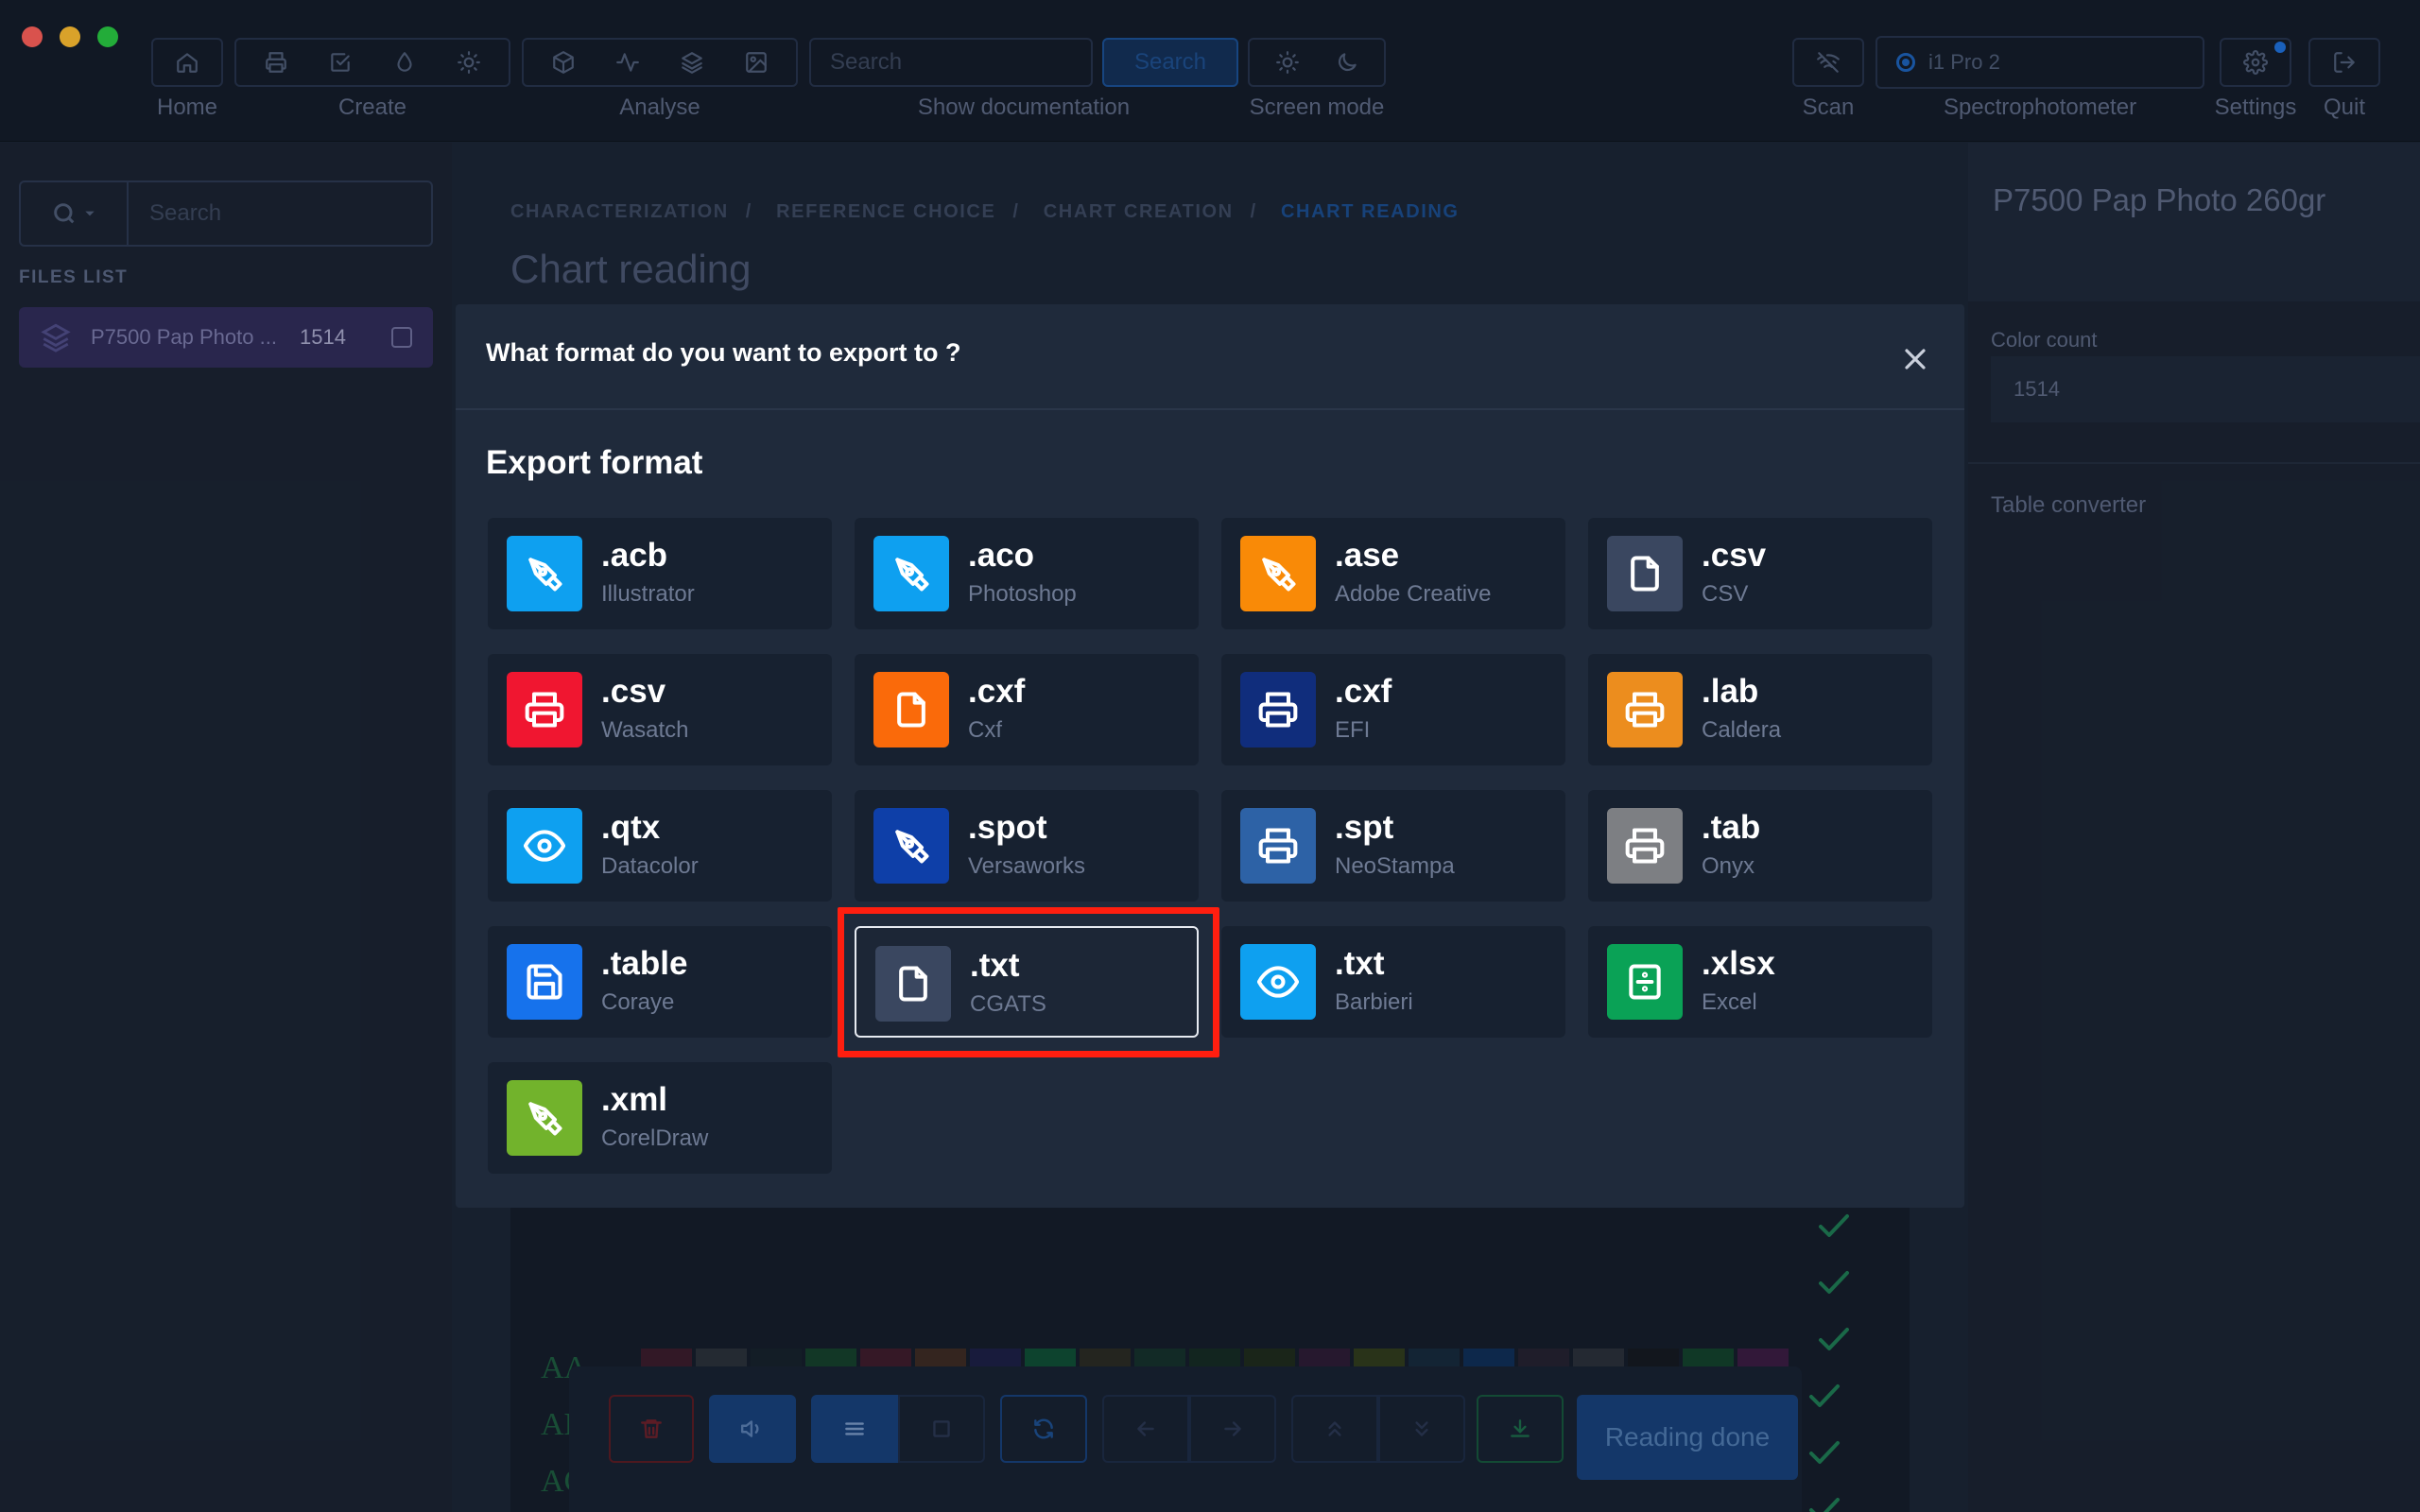 This screenshot has width=2420, height=1512. I want to click on format-card: .xlsx Excel, so click(1760, 982).